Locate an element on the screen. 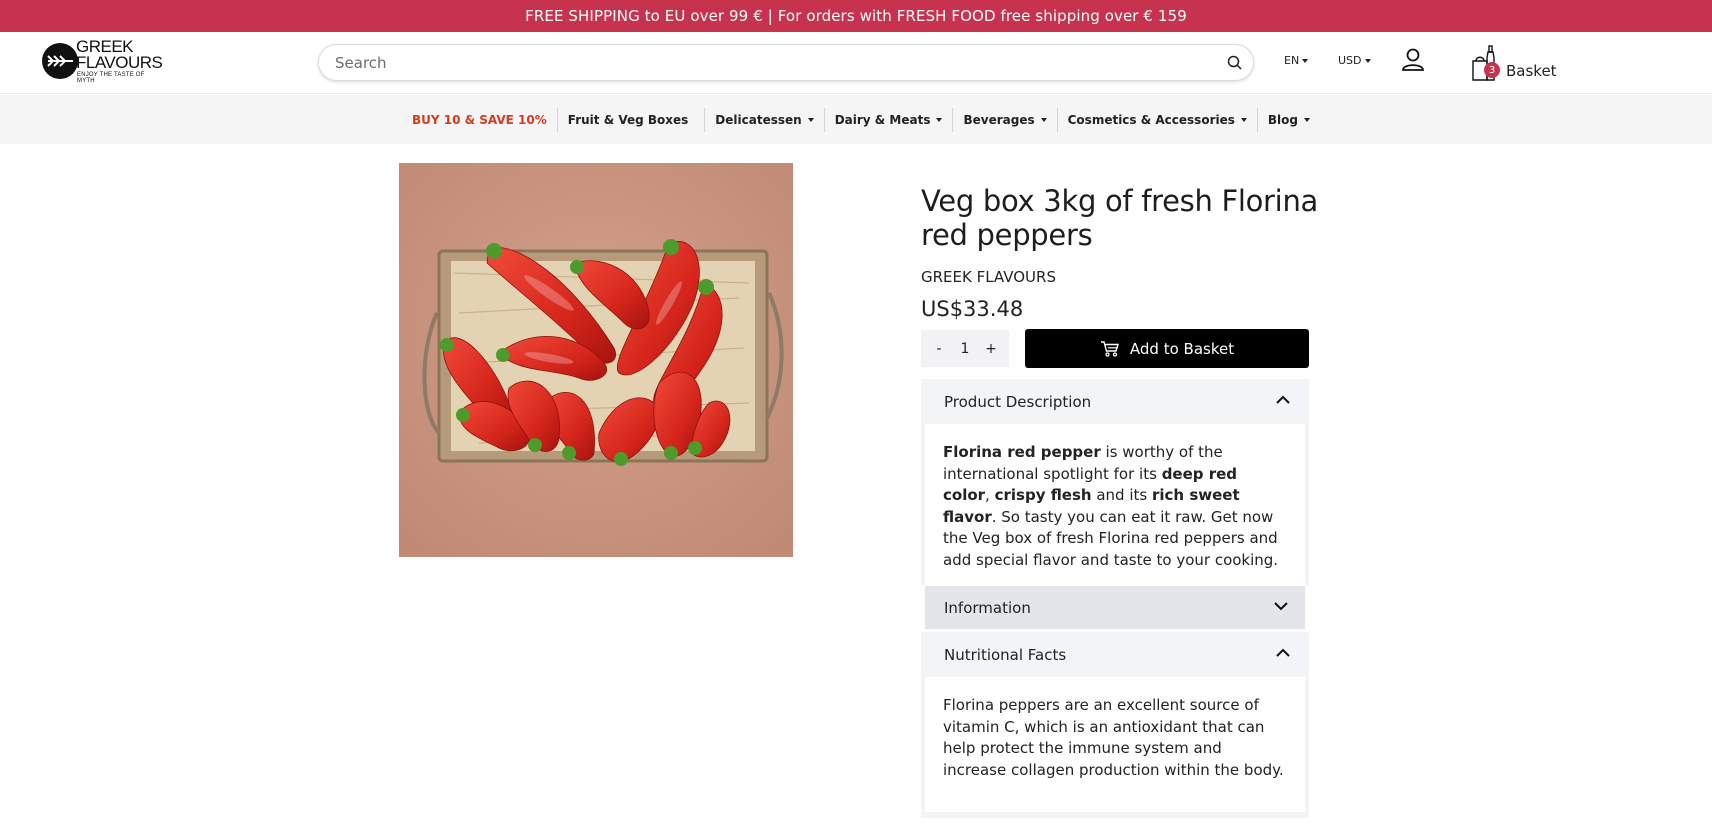 The image size is (1712, 830). nav-item-buy10-save10: BUY 10 & SAVE 10% is located at coordinates (479, 120).